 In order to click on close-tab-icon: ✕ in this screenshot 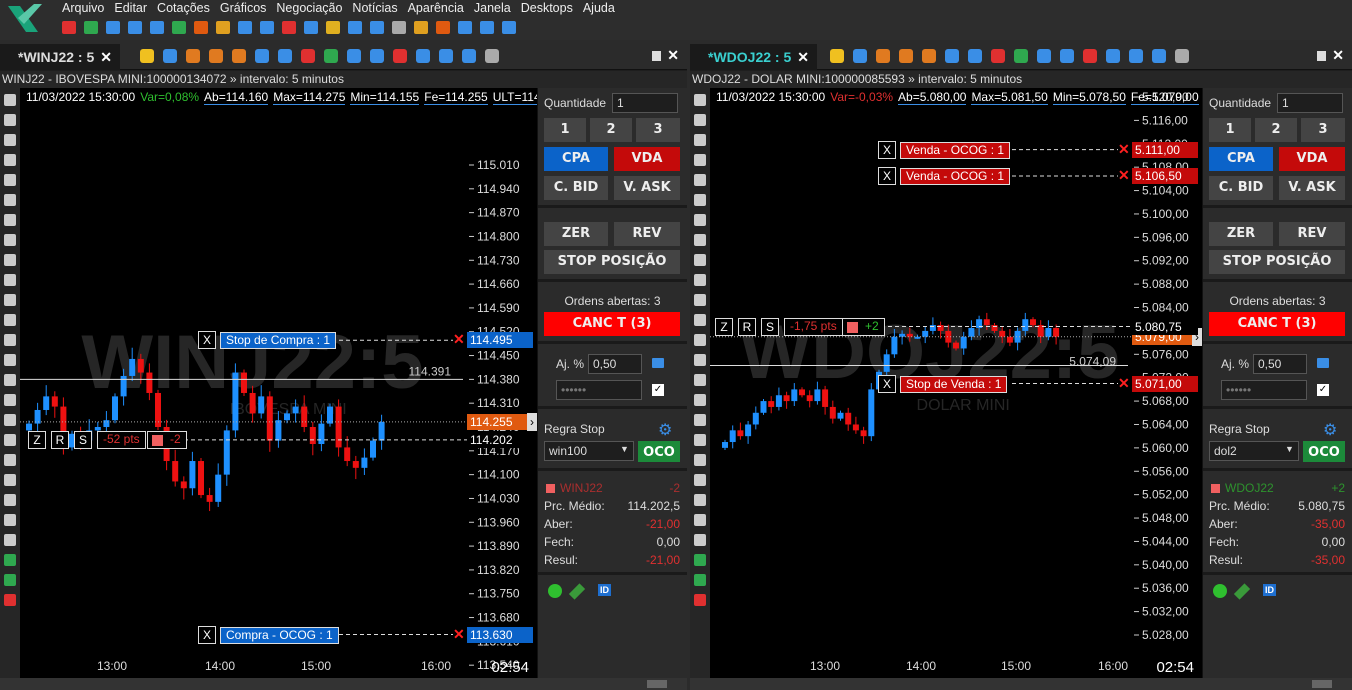, I will do `click(106, 57)`.